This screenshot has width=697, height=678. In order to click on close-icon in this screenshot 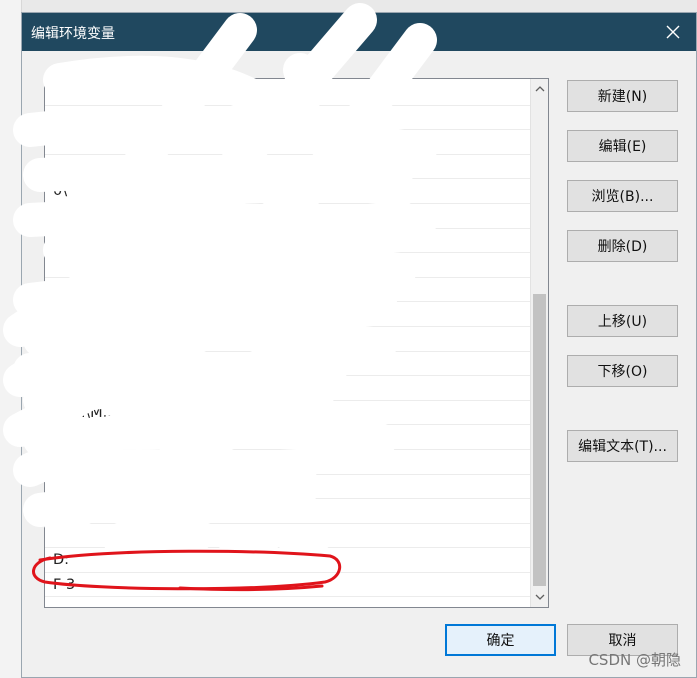, I will do `click(673, 32)`.